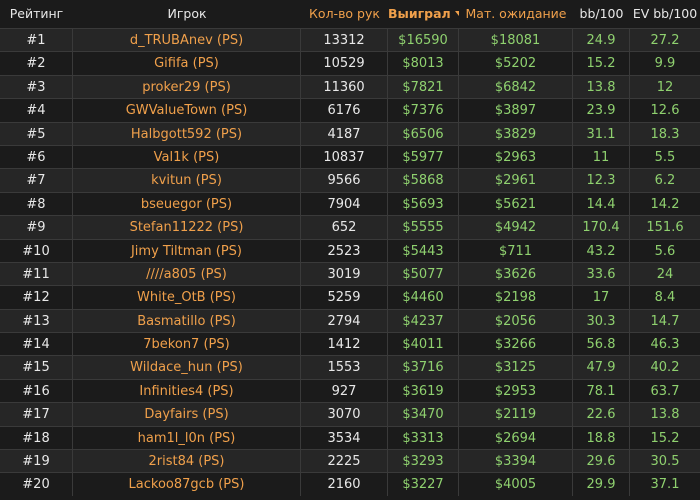 This screenshot has width=700, height=500. What do you see at coordinates (516, 14) in the screenshot?
I see `header-ev: Мат. ожидание` at bounding box center [516, 14].